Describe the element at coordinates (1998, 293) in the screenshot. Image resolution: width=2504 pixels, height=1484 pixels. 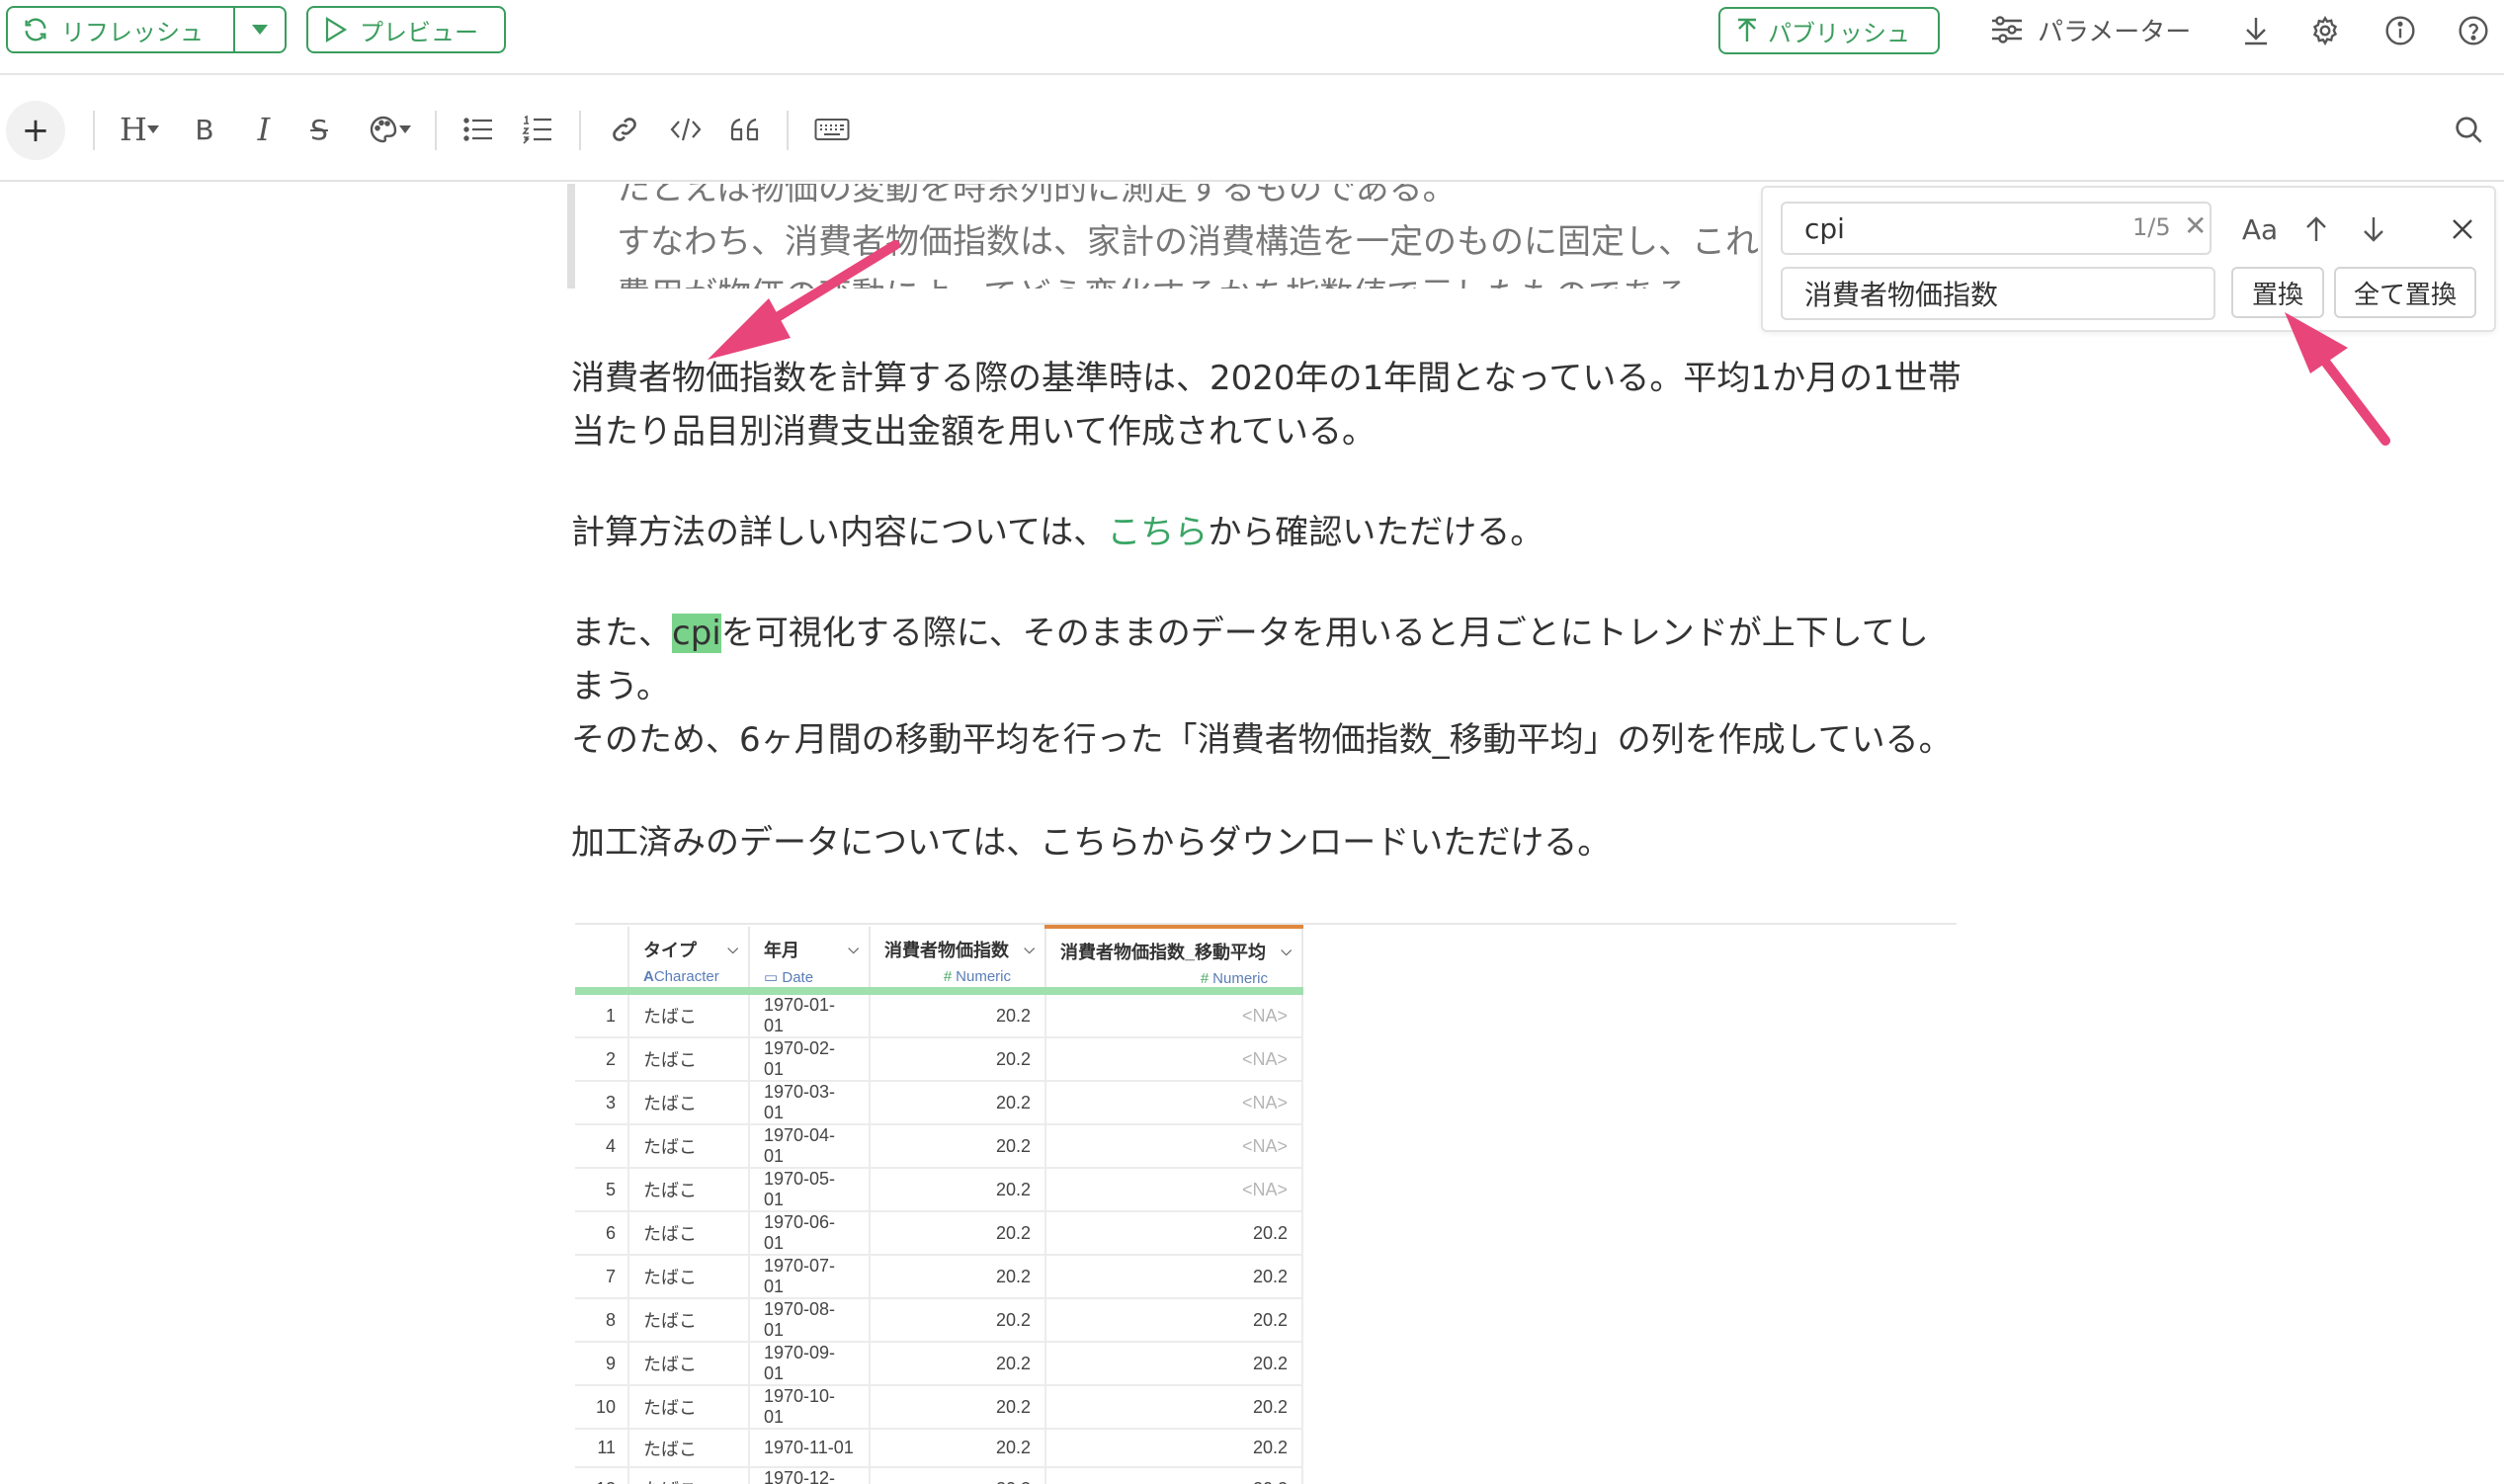
I see `replace-input: 消費者物価指数` at that location.